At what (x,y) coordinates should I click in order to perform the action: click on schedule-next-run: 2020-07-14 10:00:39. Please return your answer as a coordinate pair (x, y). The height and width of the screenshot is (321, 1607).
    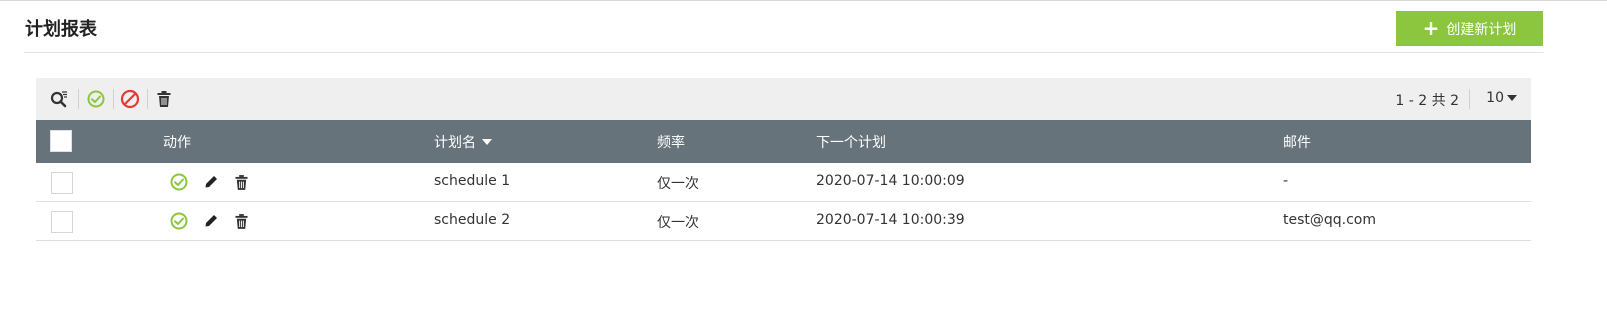
    Looking at the image, I should click on (890, 220).